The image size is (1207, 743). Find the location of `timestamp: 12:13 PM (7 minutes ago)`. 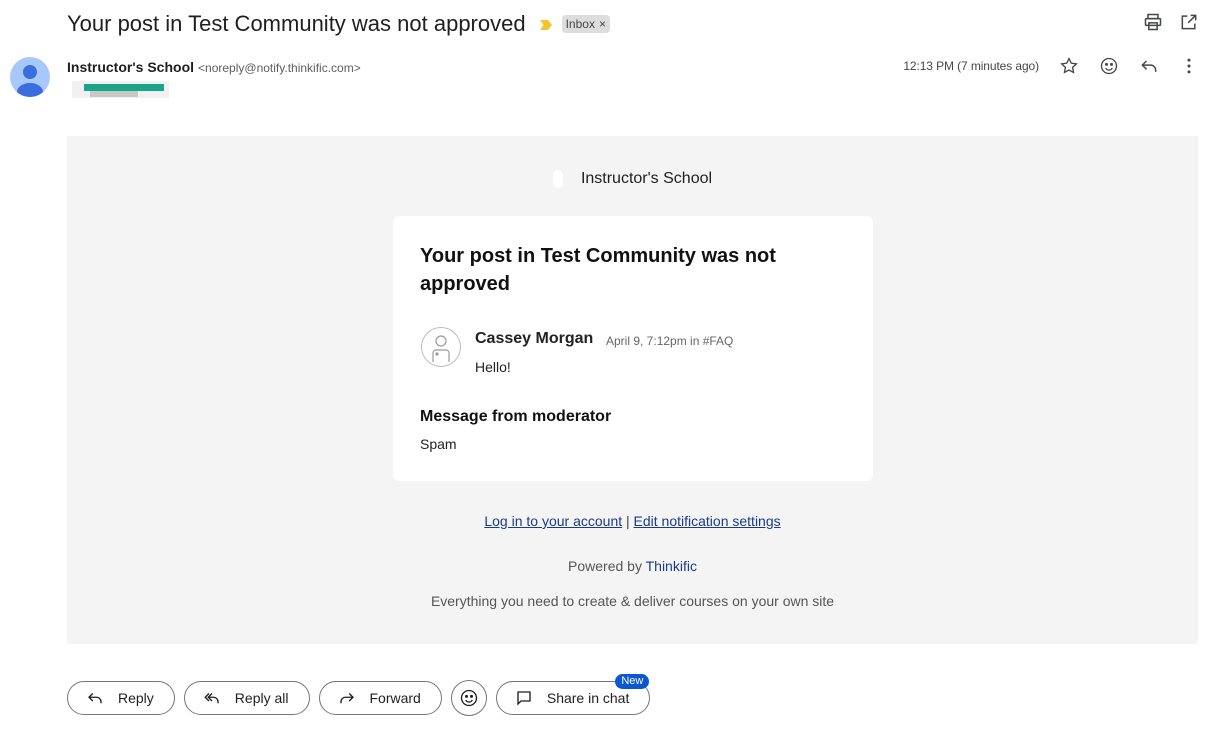

timestamp: 12:13 PM (7 minutes ago) is located at coordinates (971, 66).